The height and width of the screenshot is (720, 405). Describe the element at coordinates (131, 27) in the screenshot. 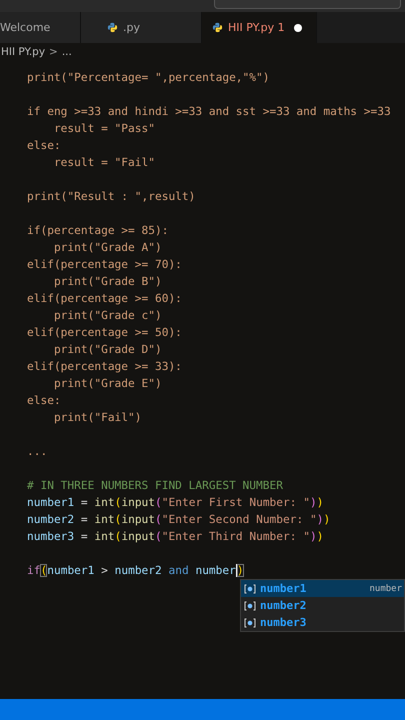

I see `tab-label: .py` at that location.